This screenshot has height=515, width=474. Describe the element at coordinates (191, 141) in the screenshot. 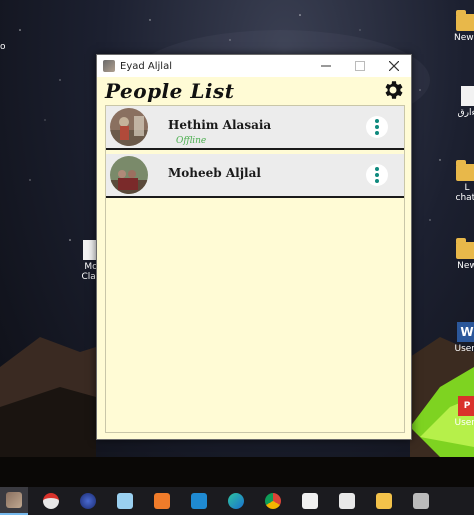

I see `status-label: Offline` at that location.